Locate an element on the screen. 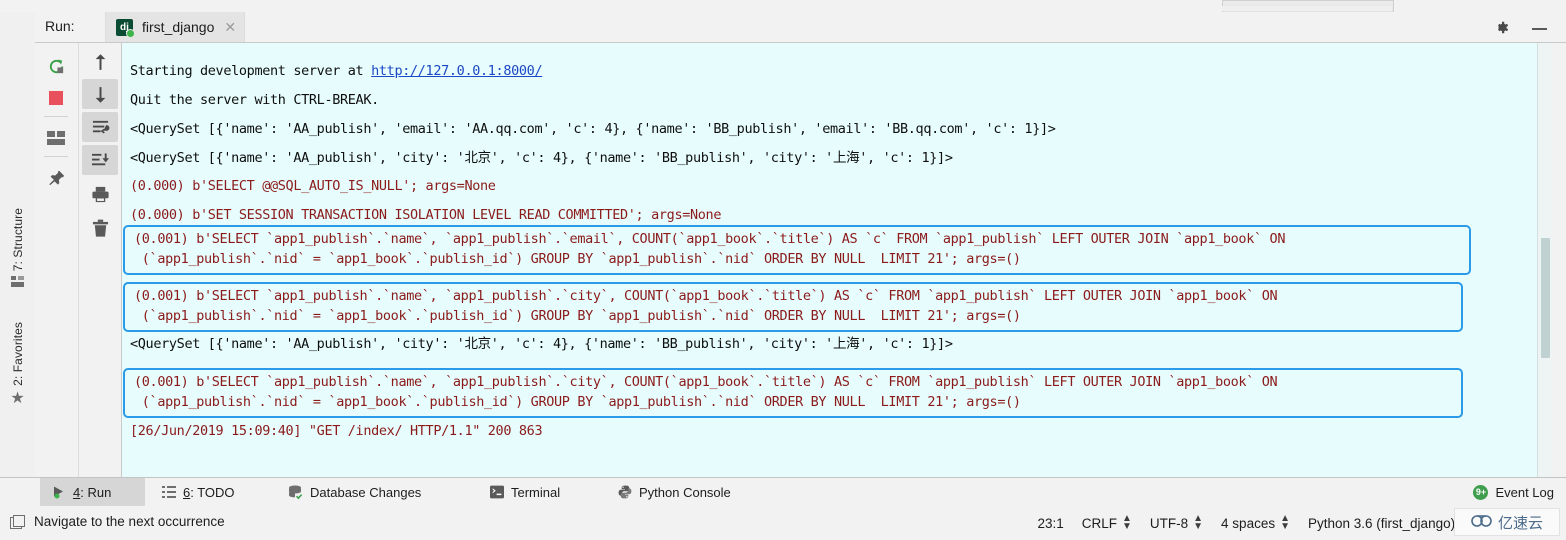 Image resolution: width=1566 pixels, height=540 pixels. encoding-selector: UTF-8 ▲ ▼ is located at coordinates (1176, 523).